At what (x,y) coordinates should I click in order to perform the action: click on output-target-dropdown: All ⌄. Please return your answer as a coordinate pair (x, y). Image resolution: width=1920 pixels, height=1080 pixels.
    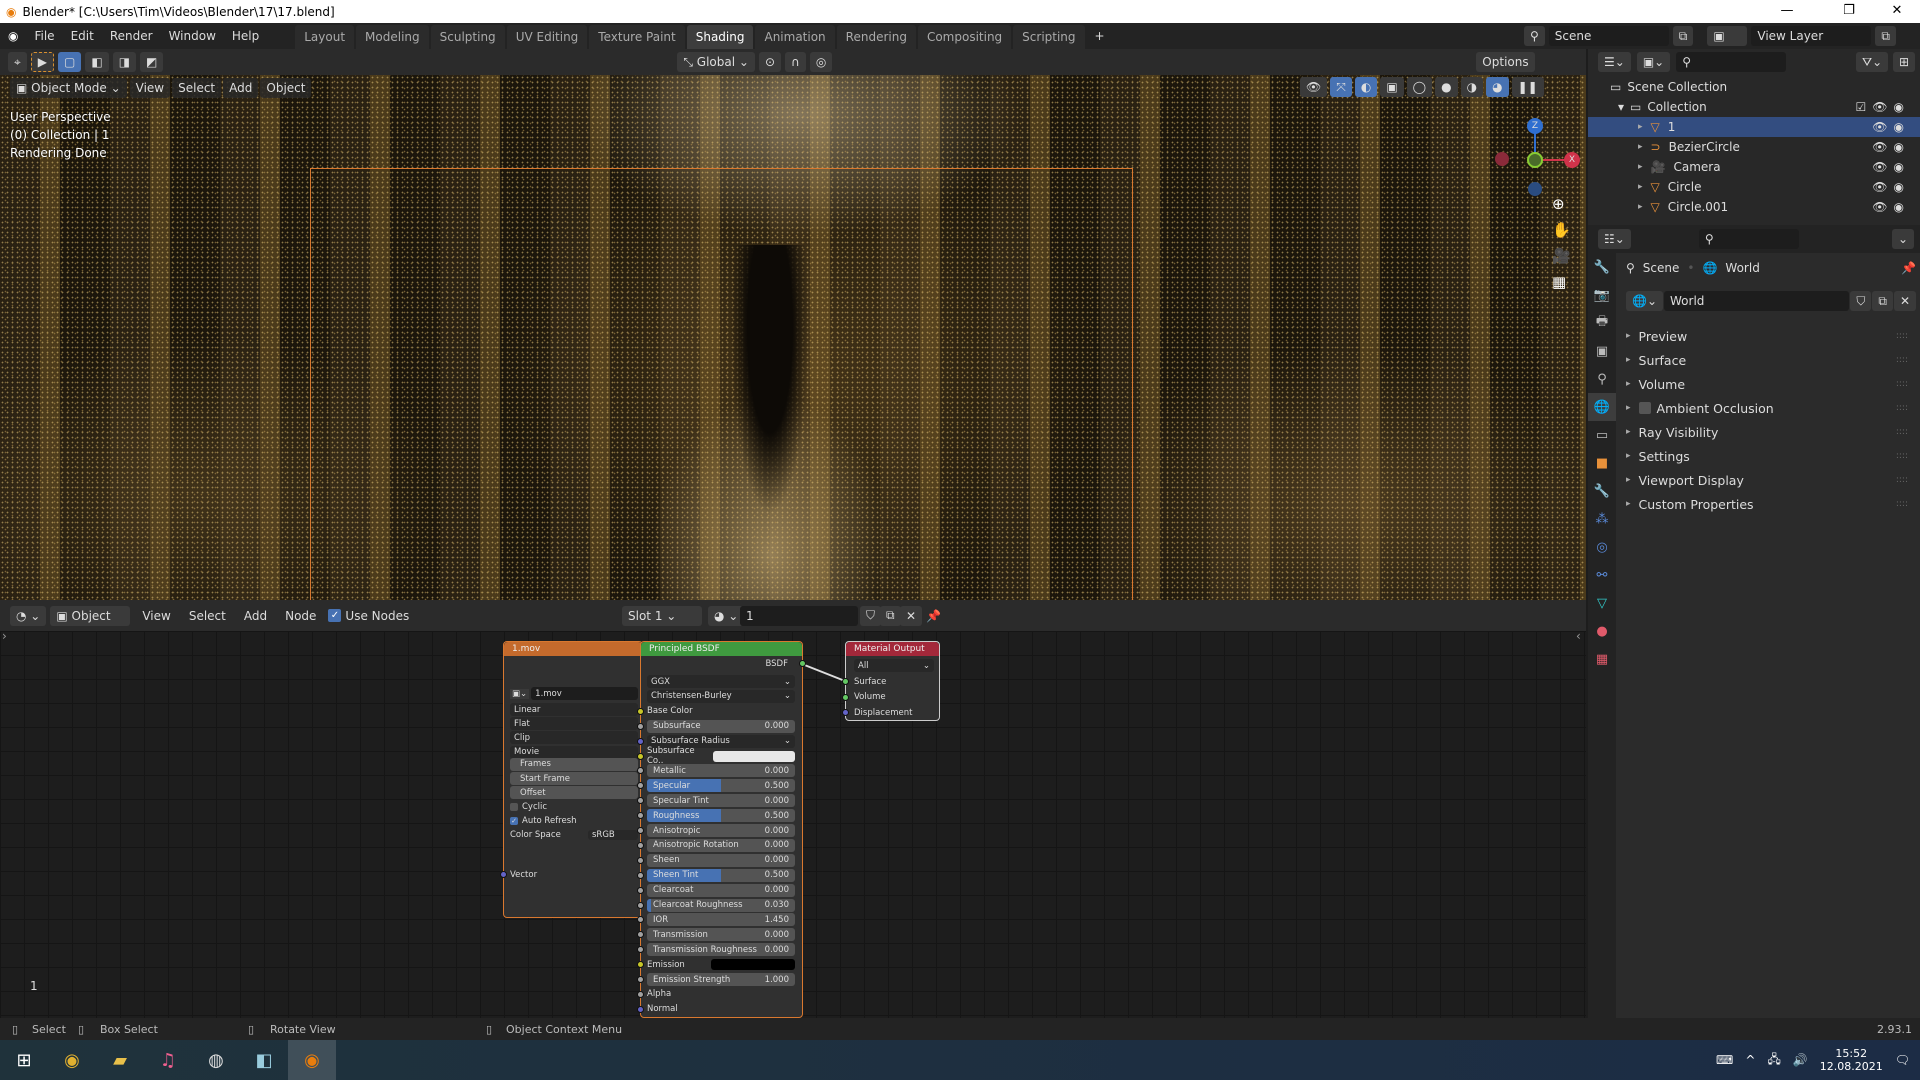
    Looking at the image, I should click on (894, 665).